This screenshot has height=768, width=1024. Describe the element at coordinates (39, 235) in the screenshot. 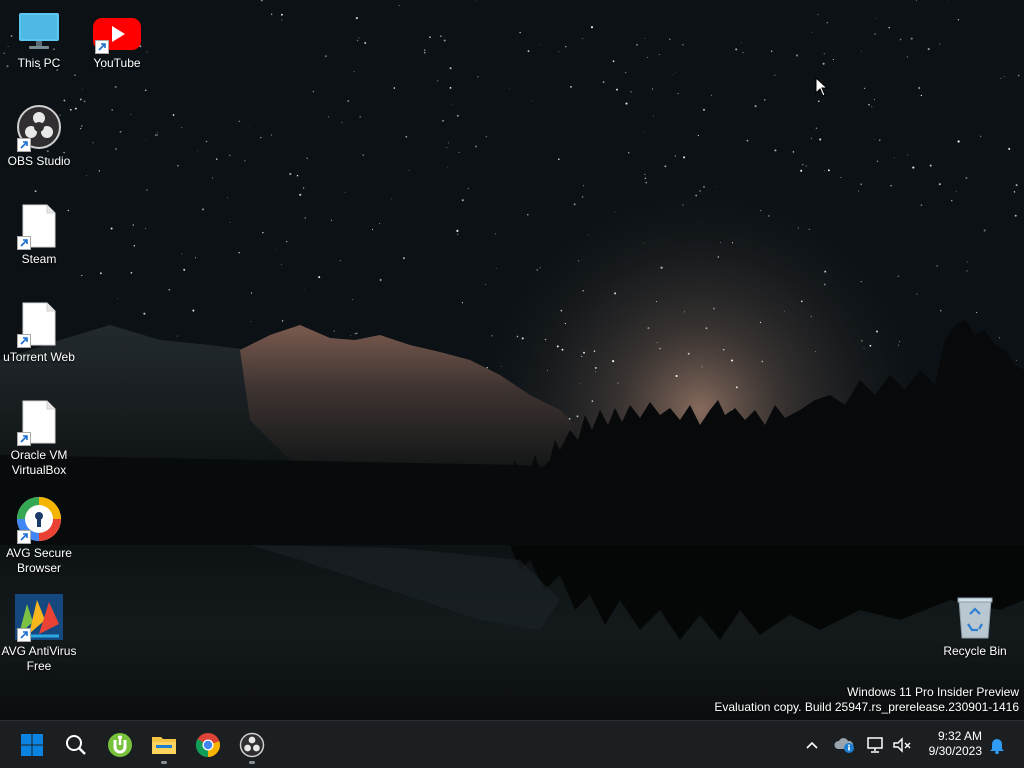

I see `desktop-icon-steam: Steam` at that location.